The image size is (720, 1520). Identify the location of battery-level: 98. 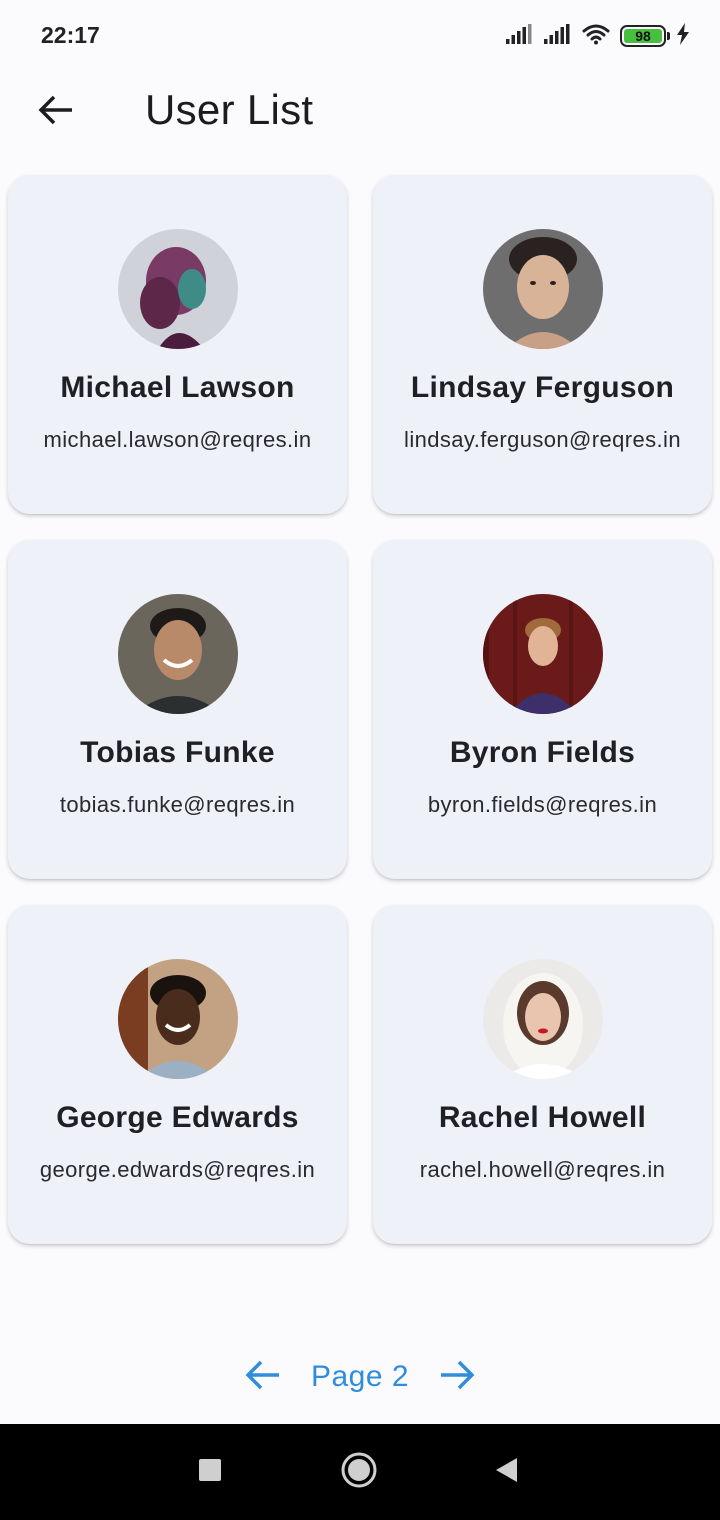
(643, 36).